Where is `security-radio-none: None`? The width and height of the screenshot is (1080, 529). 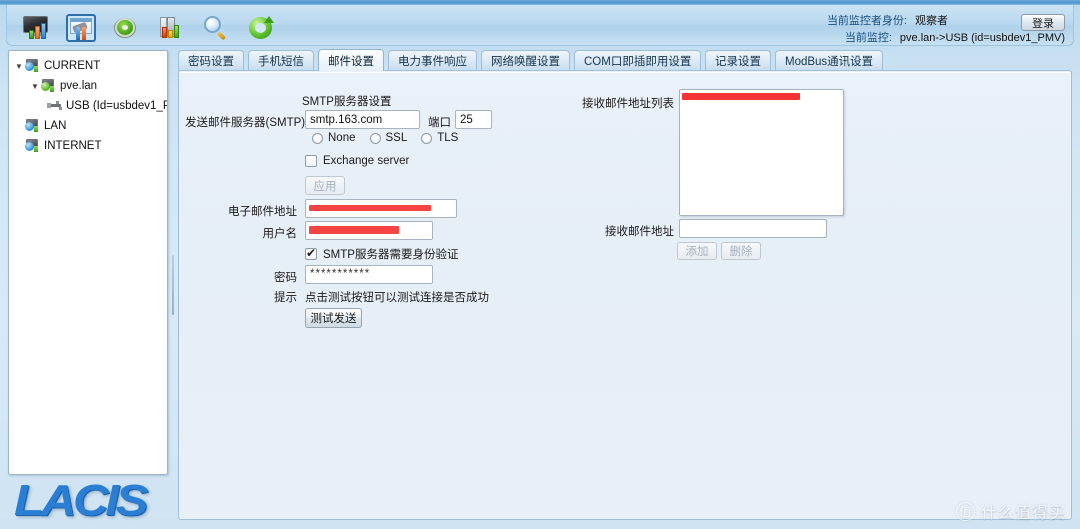
security-radio-none: None is located at coordinates (334, 138).